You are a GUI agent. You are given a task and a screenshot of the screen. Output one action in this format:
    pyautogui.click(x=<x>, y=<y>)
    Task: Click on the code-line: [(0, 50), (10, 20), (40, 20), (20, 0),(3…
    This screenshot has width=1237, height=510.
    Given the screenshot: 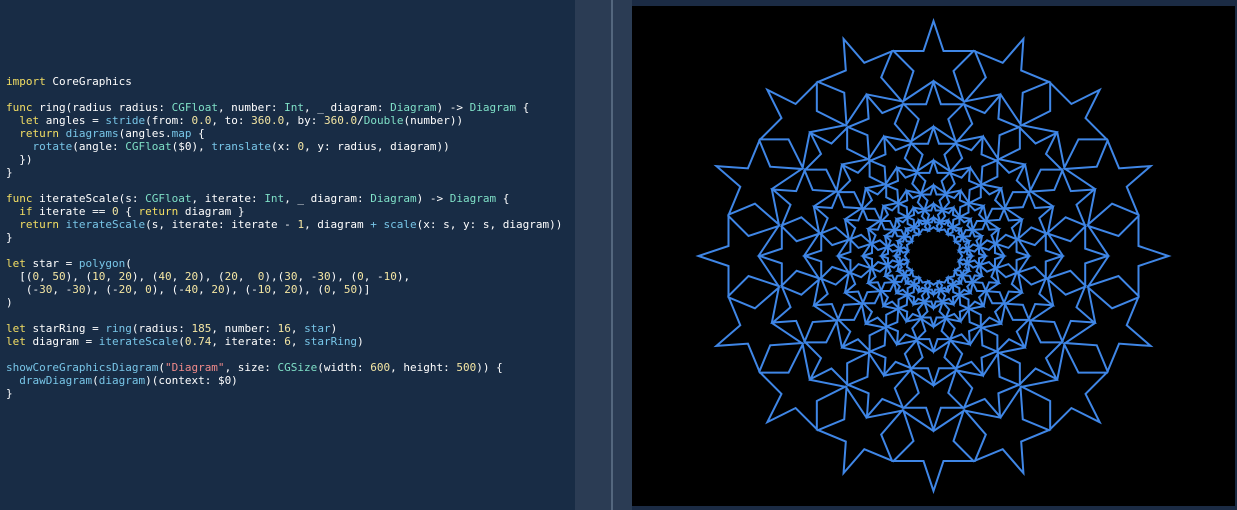 What is the action you would take?
    pyautogui.click(x=284, y=276)
    